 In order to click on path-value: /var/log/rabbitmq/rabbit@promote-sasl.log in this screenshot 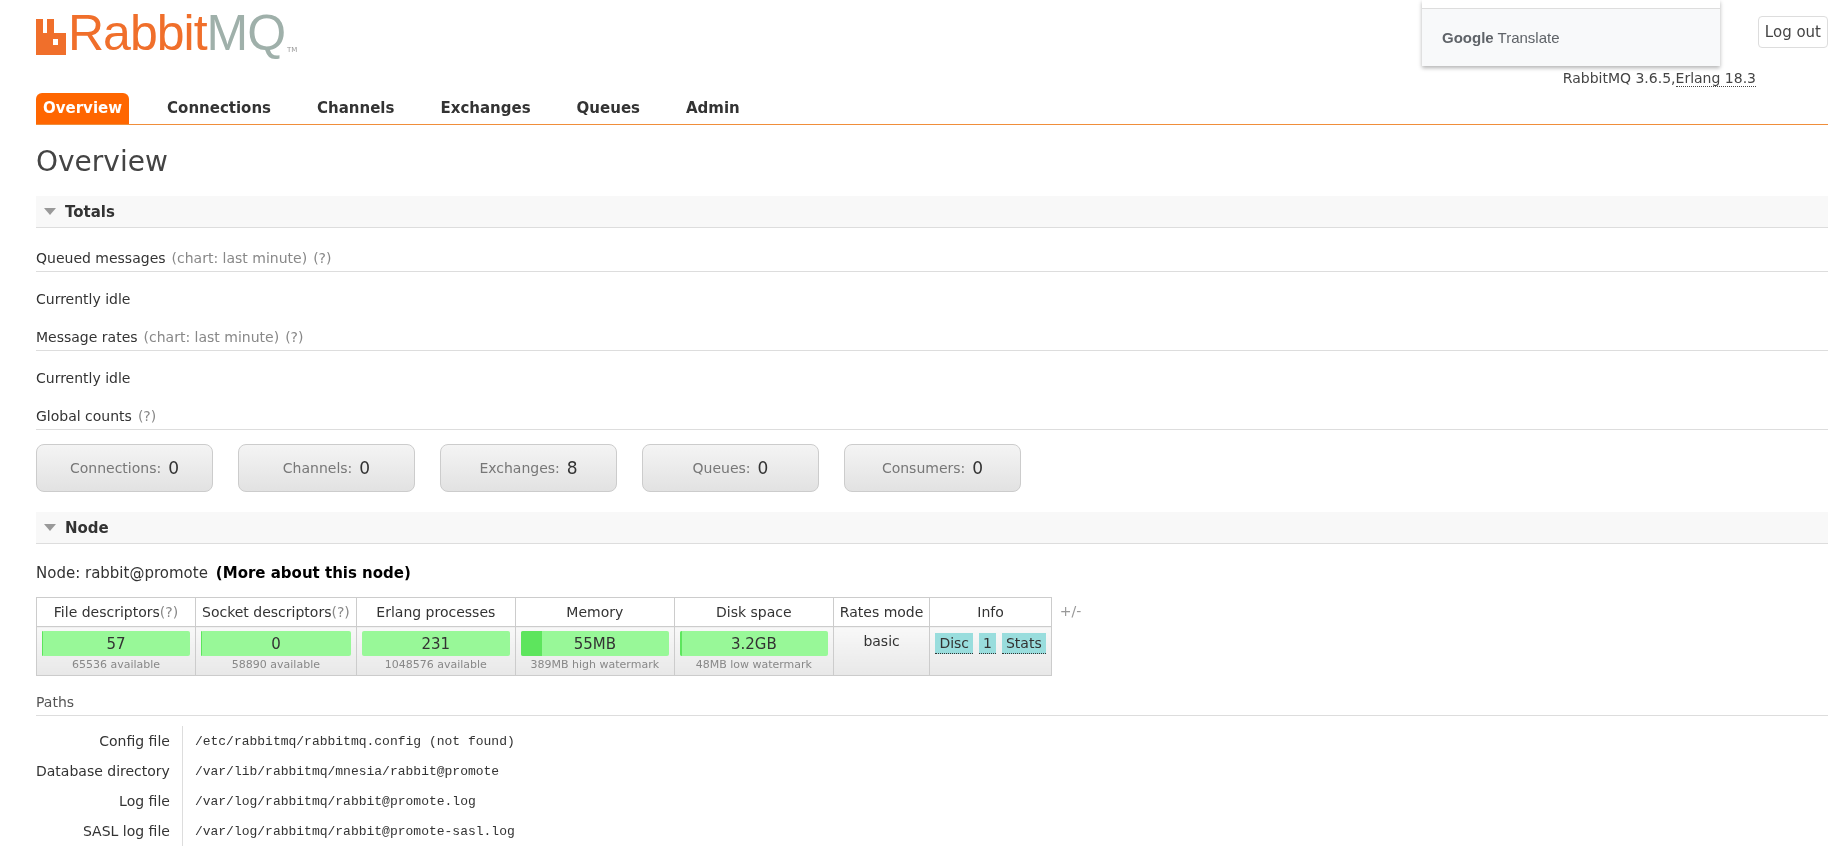, I will do `click(354, 831)`.